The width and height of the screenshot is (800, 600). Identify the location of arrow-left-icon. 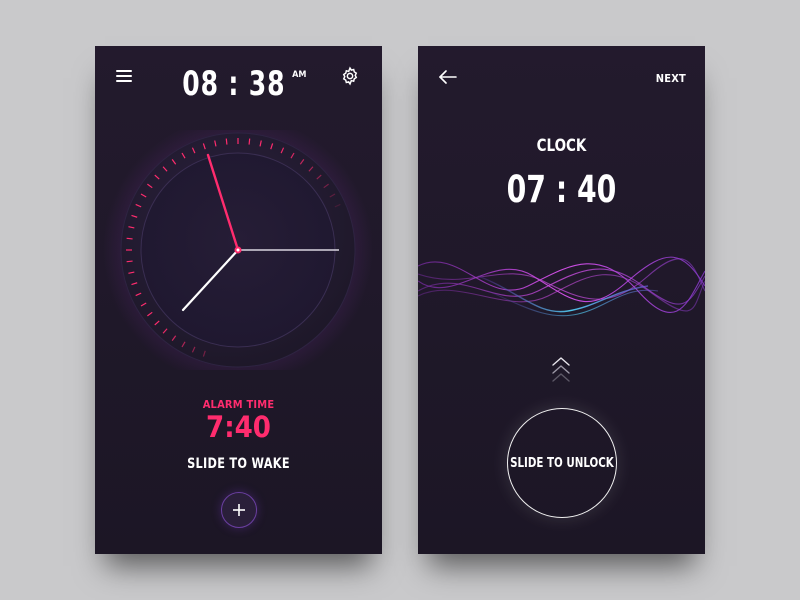
(448, 77).